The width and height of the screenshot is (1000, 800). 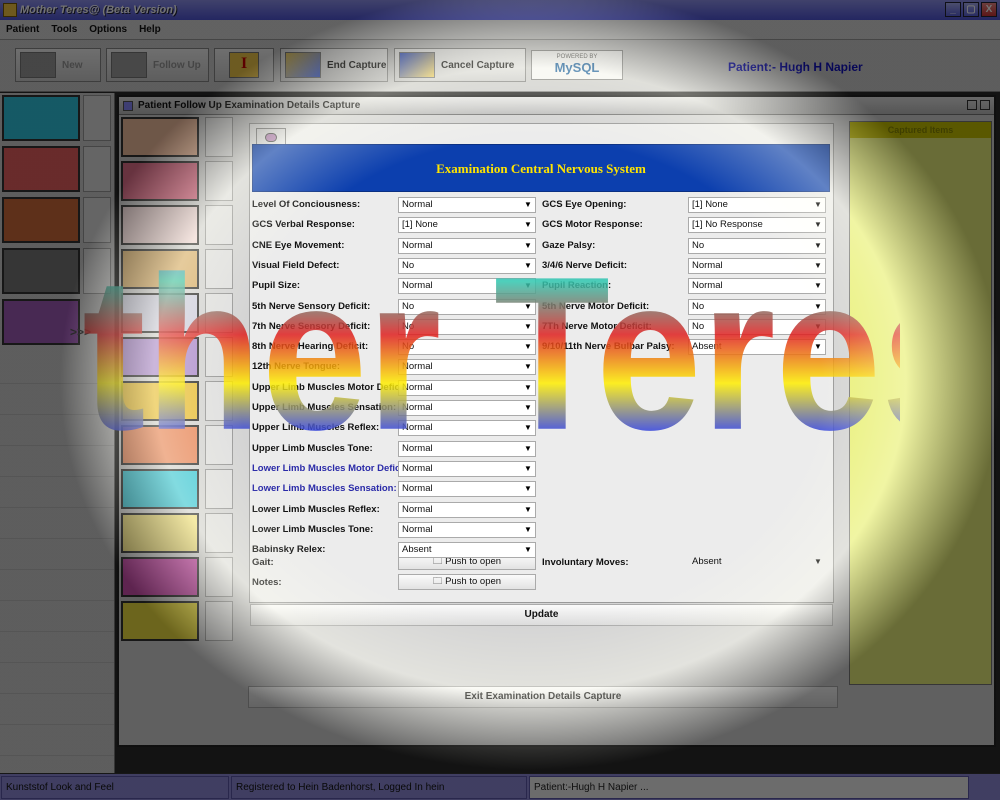 I want to click on strip-item-other, so click(x=177, y=621).